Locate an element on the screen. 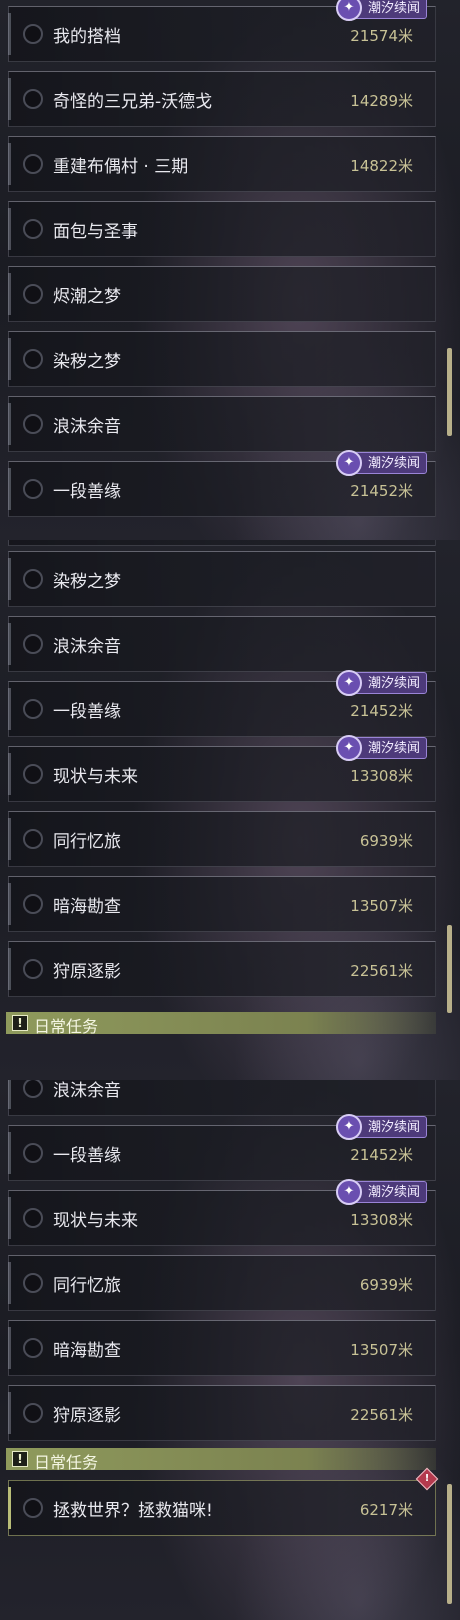 The width and height of the screenshot is (460, 1620). quest-distance: 13308米 is located at coordinates (381, 1220).